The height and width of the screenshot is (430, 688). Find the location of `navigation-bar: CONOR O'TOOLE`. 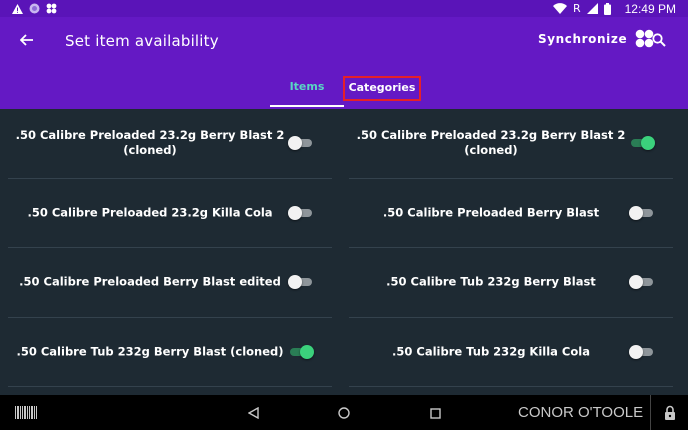

navigation-bar: CONOR O'TOOLE is located at coordinates (344, 412).